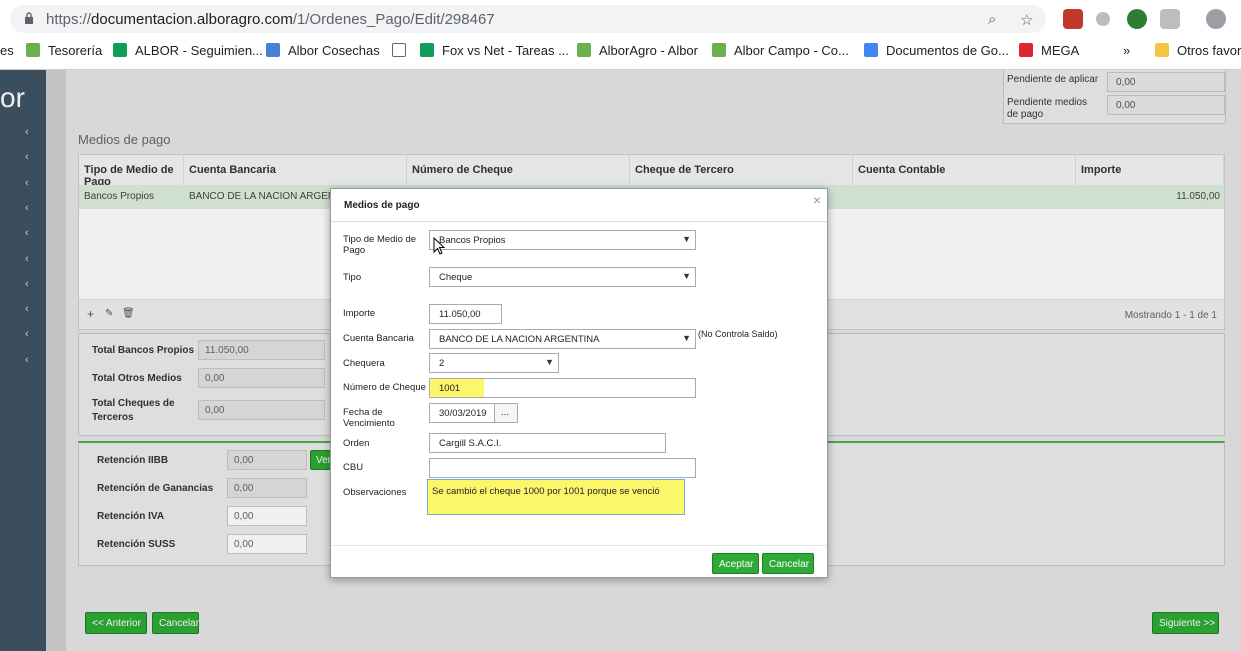 This screenshot has height=651, width=1241. I want to click on bookmark-item, so click(403, 50).